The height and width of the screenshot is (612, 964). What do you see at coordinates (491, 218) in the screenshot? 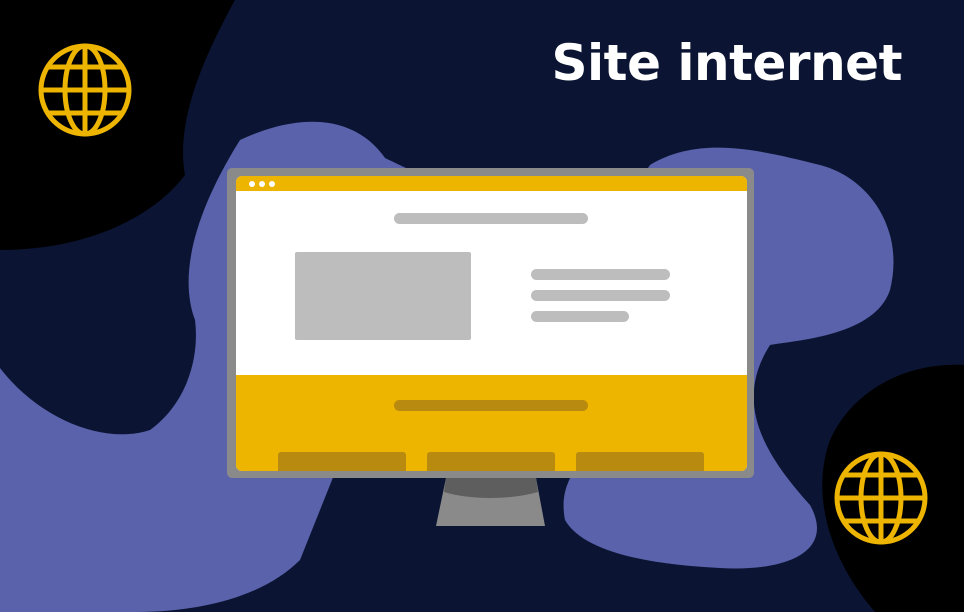
I see `heading-placeholder` at bounding box center [491, 218].